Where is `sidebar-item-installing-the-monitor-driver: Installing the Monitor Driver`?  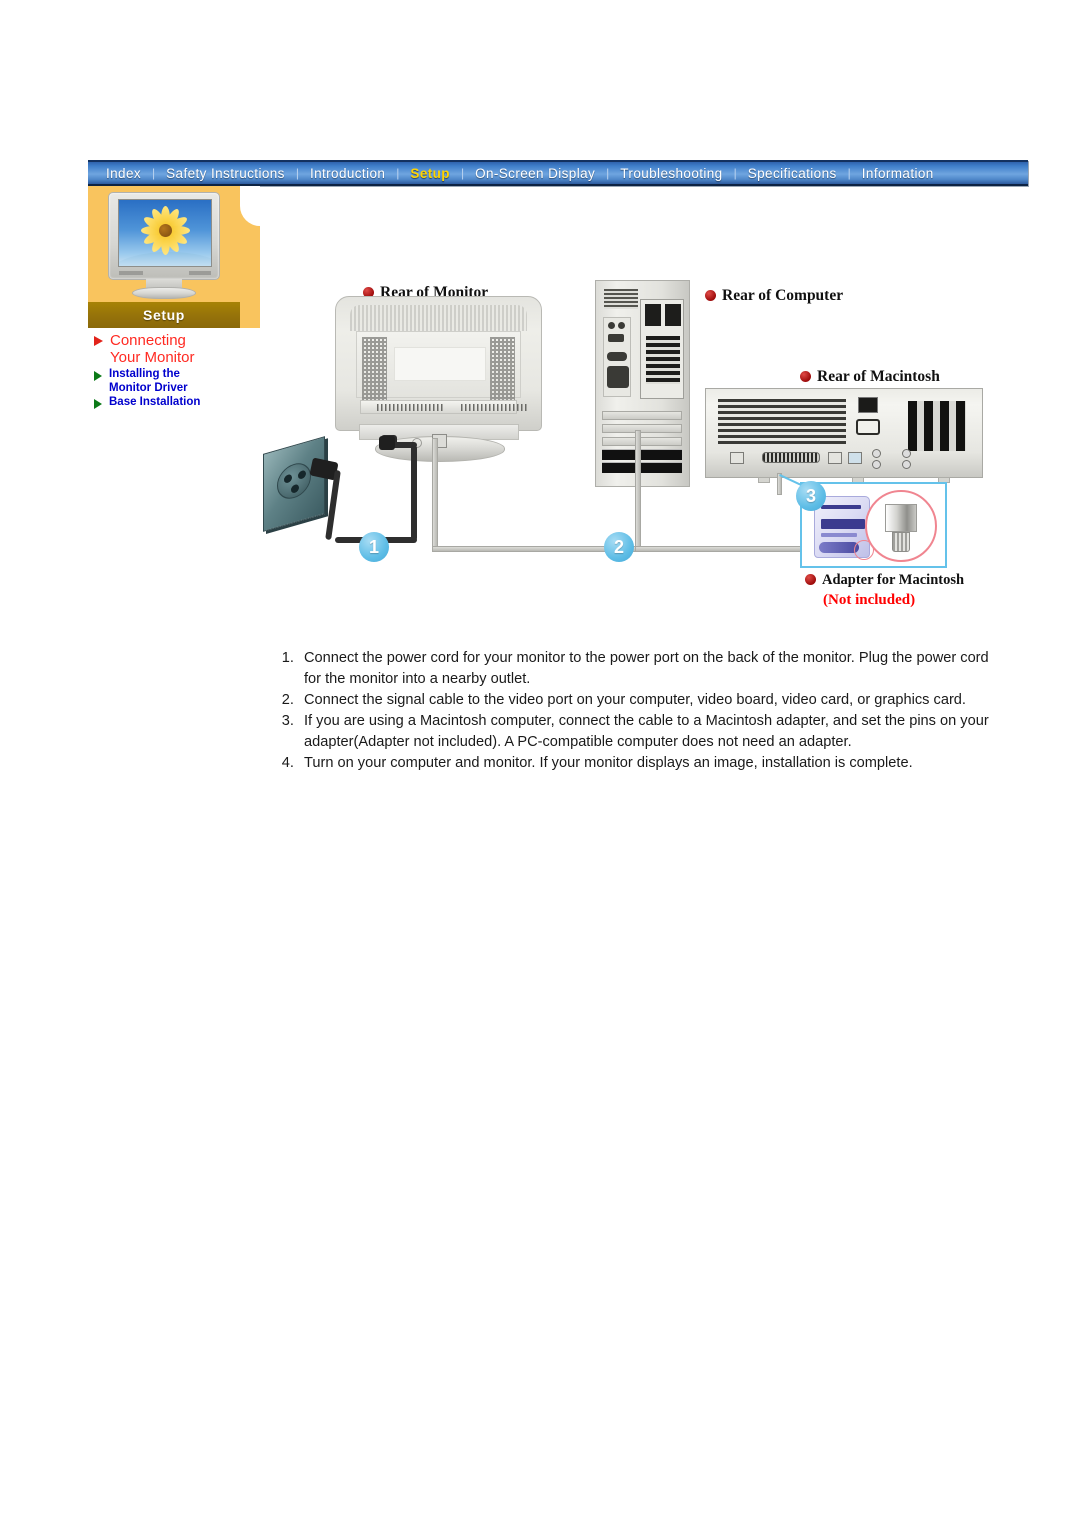 sidebar-item-installing-the-monitor-driver: Installing the Monitor Driver is located at coordinates (172, 381).